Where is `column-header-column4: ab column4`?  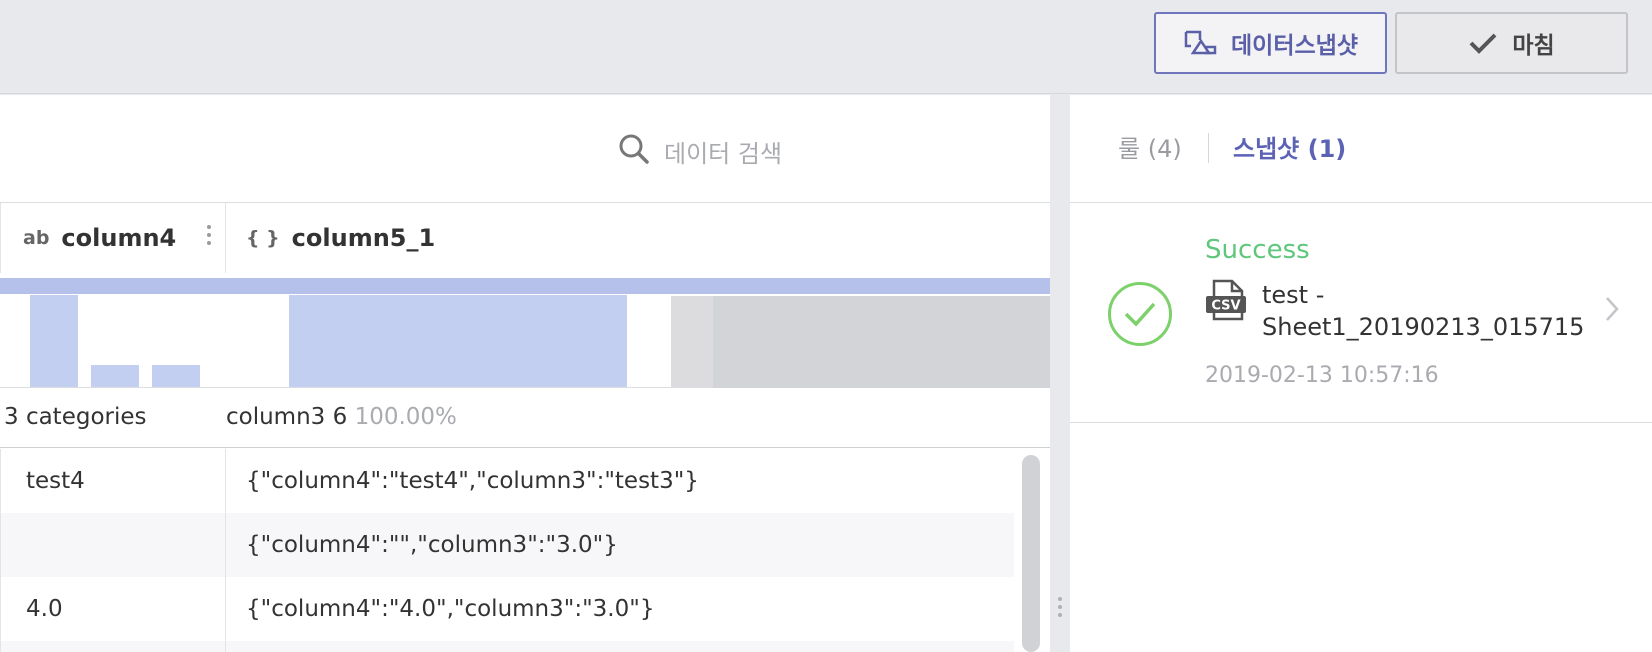 column-header-column4: ab column4 is located at coordinates (113, 238).